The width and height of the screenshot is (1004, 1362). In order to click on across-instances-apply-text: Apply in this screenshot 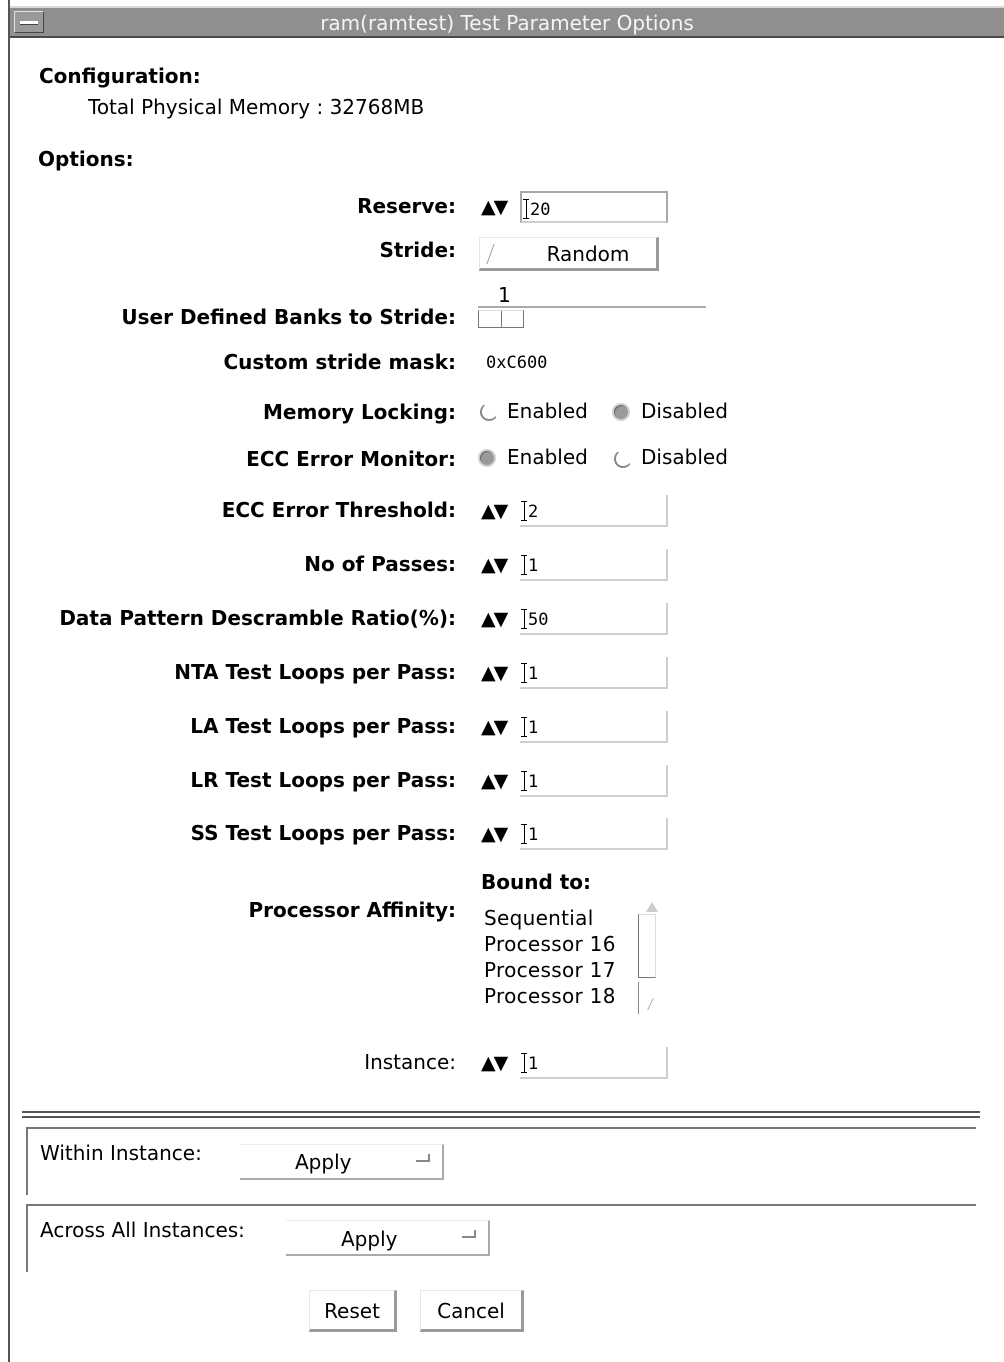, I will do `click(369, 1239)`.